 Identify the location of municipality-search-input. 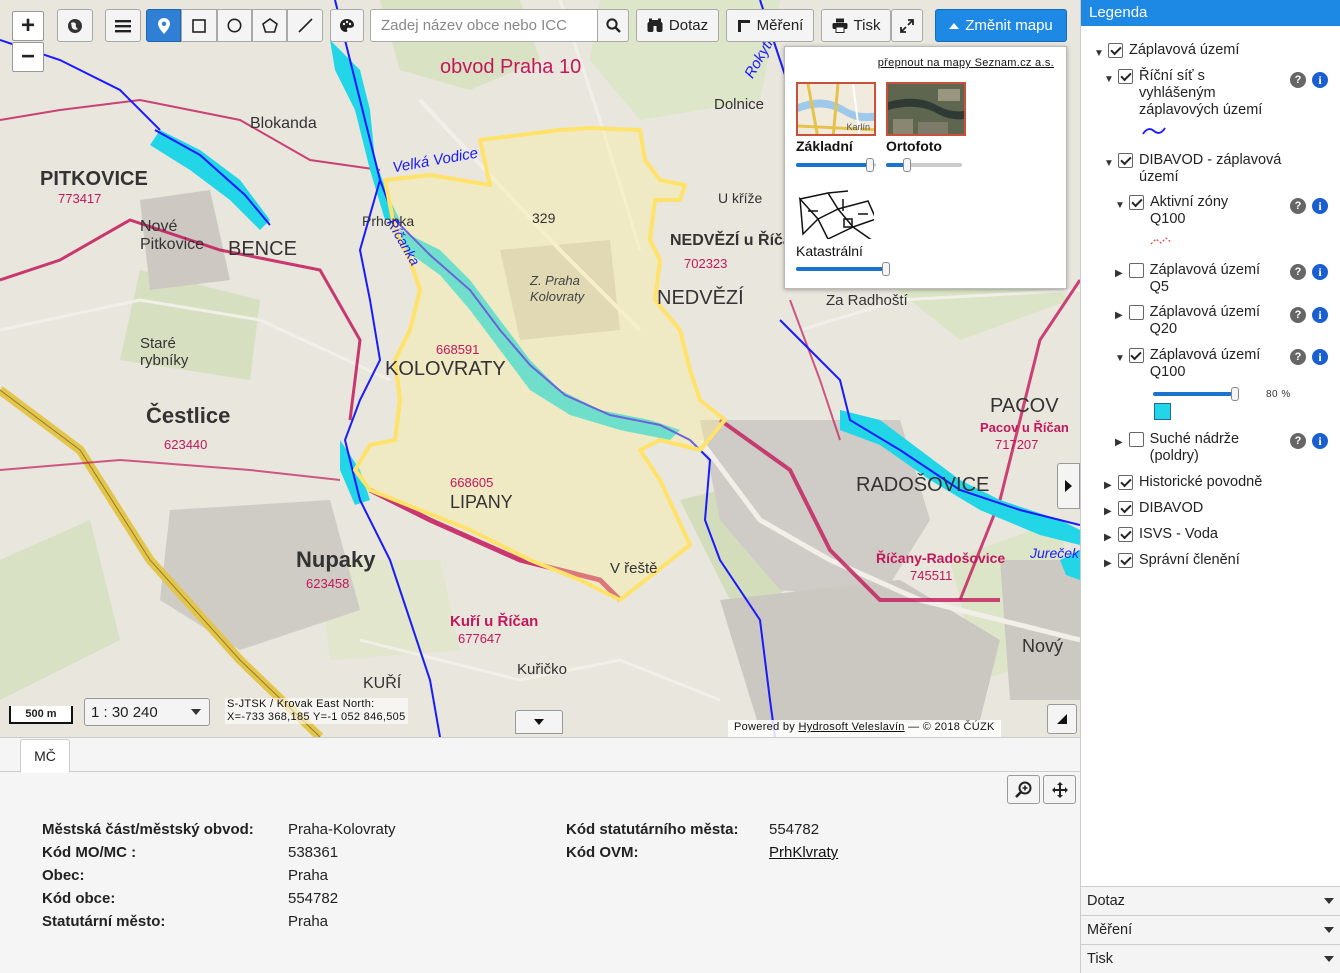
(484, 25).